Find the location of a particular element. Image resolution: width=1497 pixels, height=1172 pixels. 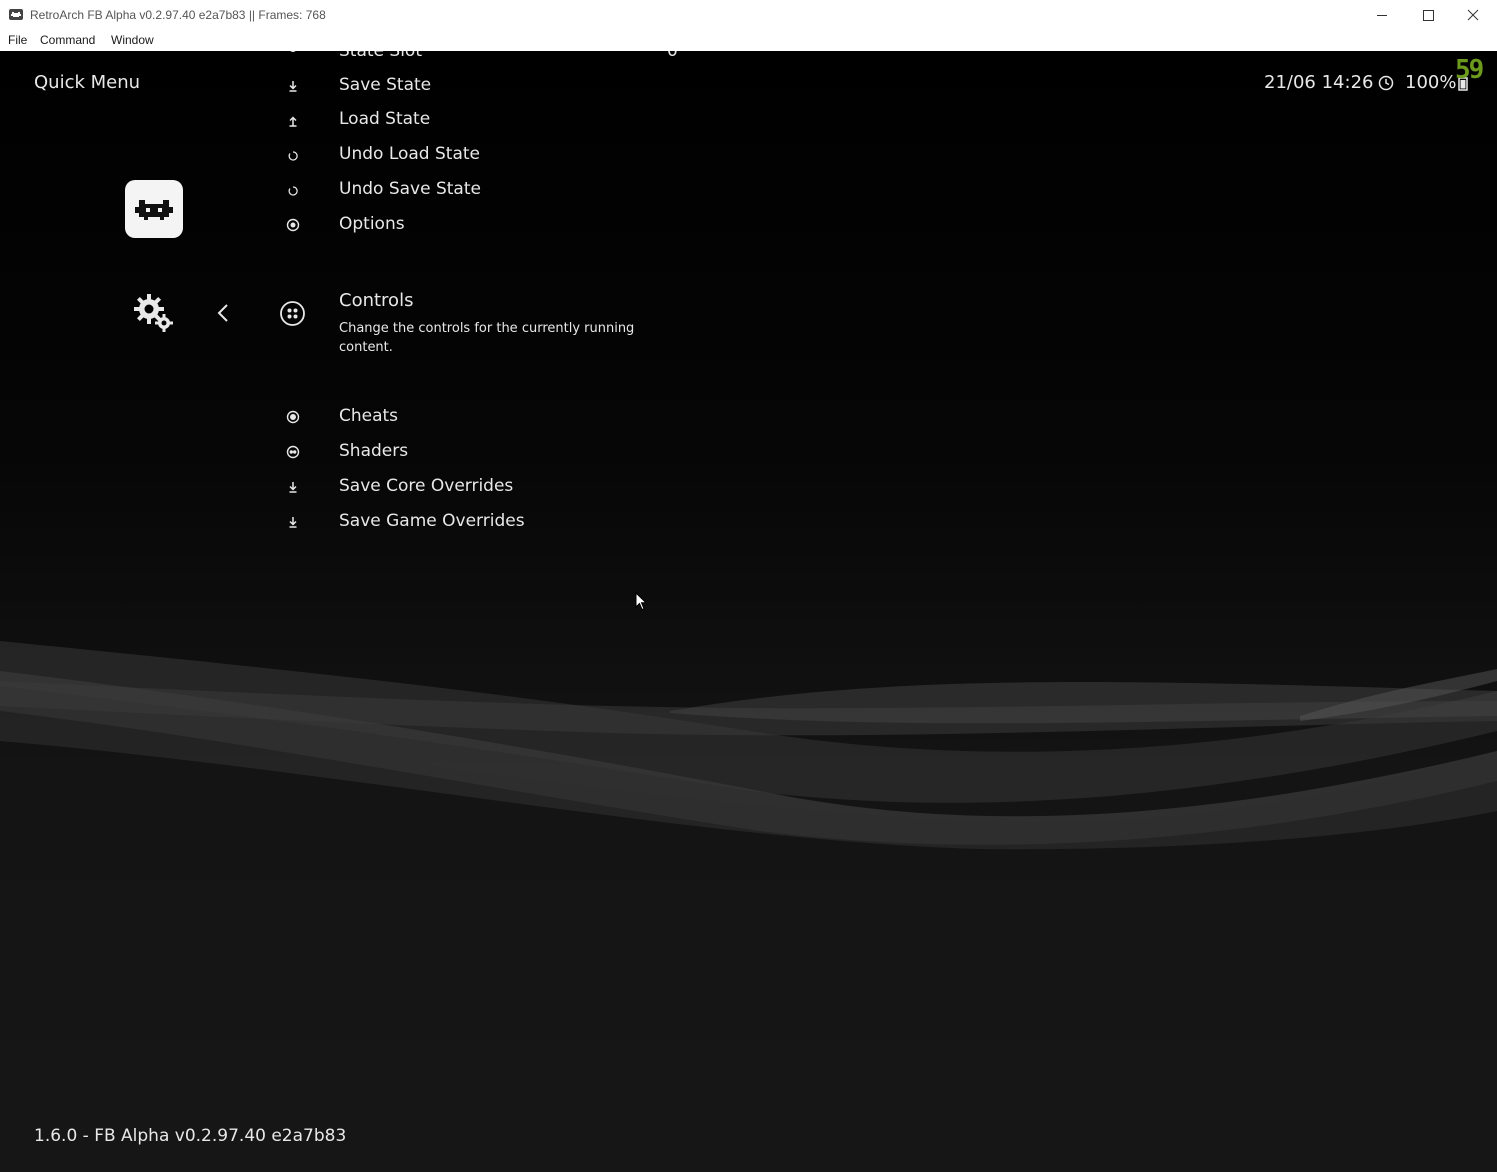

menu-item-label: State Slot is located at coordinates (380, 56).